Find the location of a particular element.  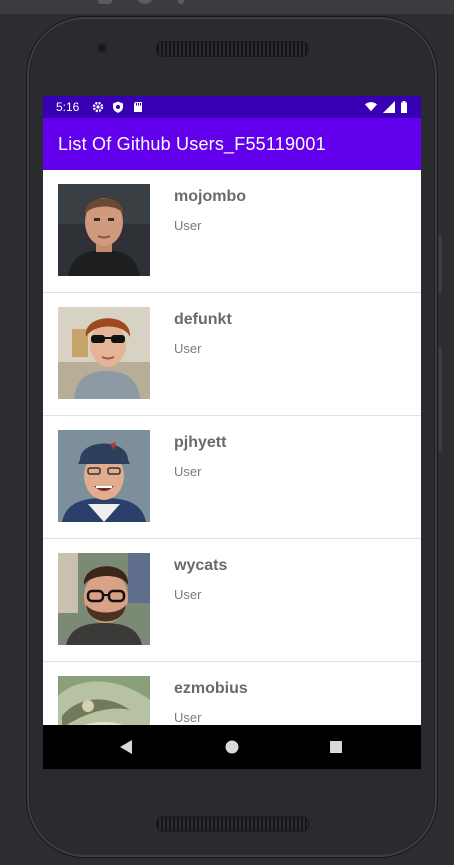

app-bar: List Of Github Users_F55119001 is located at coordinates (232, 144).